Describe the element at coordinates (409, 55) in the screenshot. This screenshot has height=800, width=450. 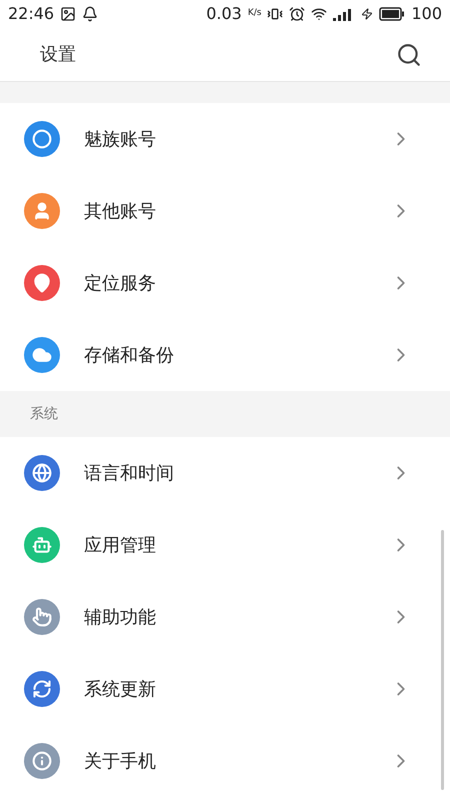
I see `search-button` at that location.